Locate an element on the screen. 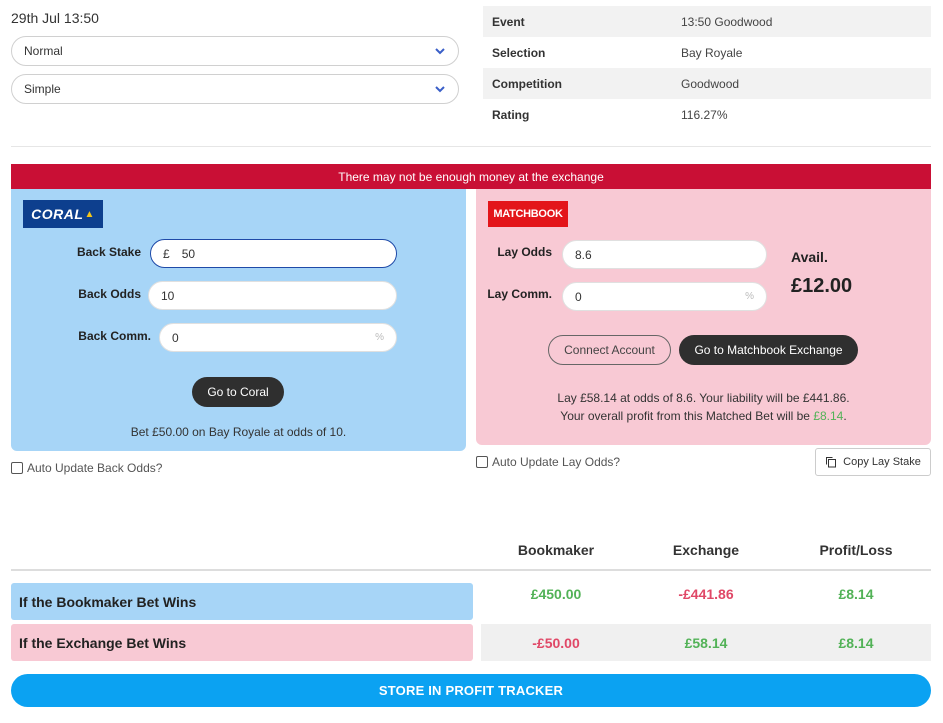  info-value: 13:50 Goodwood is located at coordinates (727, 21).